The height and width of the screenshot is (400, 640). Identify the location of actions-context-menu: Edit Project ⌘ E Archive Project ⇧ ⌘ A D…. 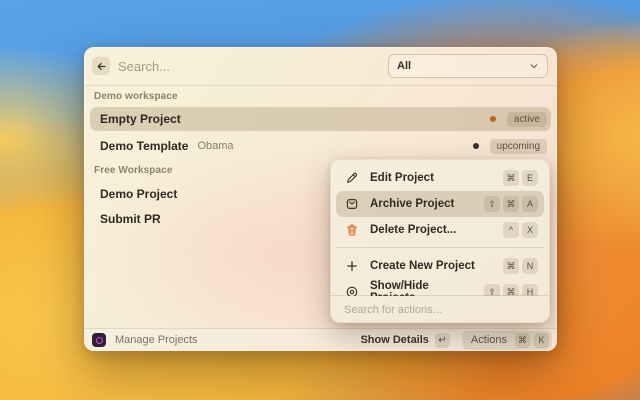
(440, 241).